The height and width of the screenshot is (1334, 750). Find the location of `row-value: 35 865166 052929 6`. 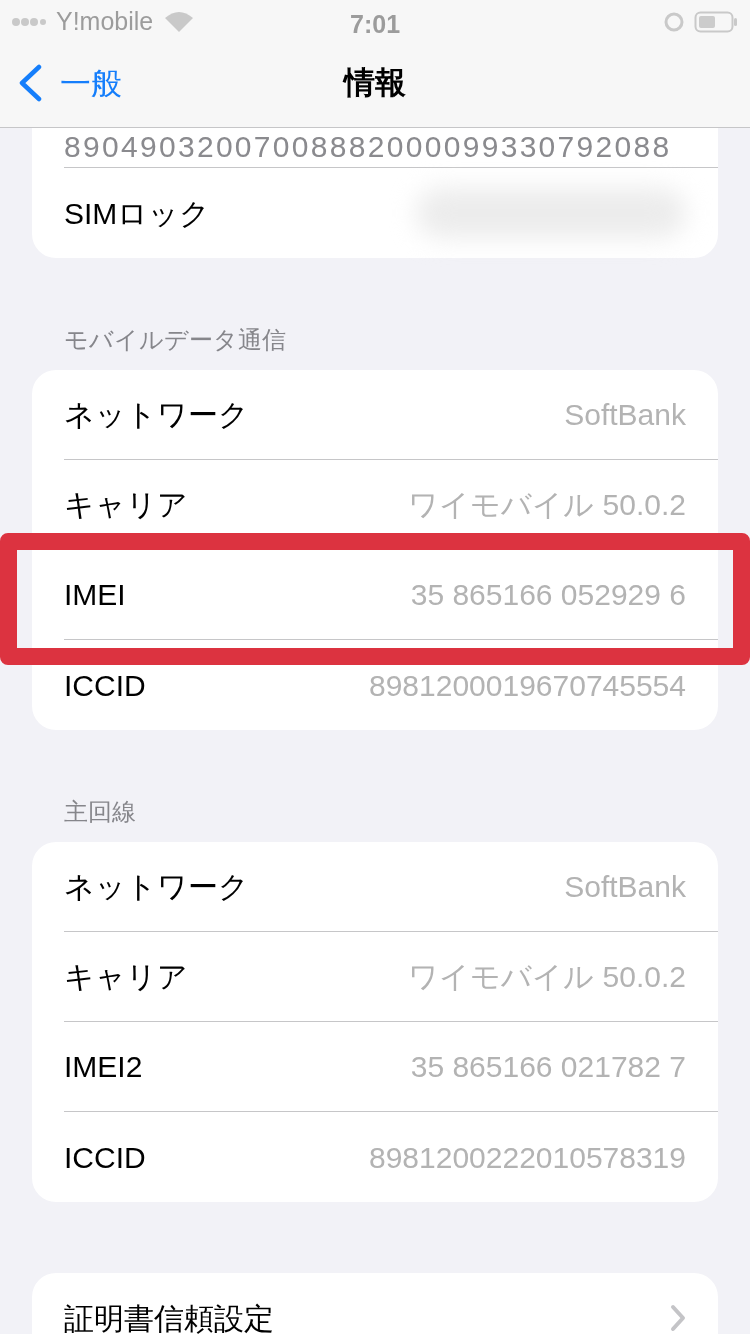

row-value: 35 865166 052929 6 is located at coordinates (548, 595).